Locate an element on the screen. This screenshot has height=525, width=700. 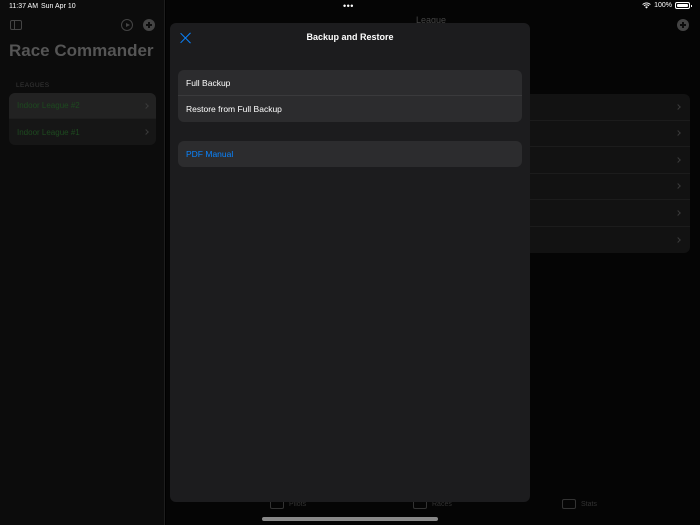
backup-group: Full Backup Restore from Full Backup is located at coordinates (350, 96).